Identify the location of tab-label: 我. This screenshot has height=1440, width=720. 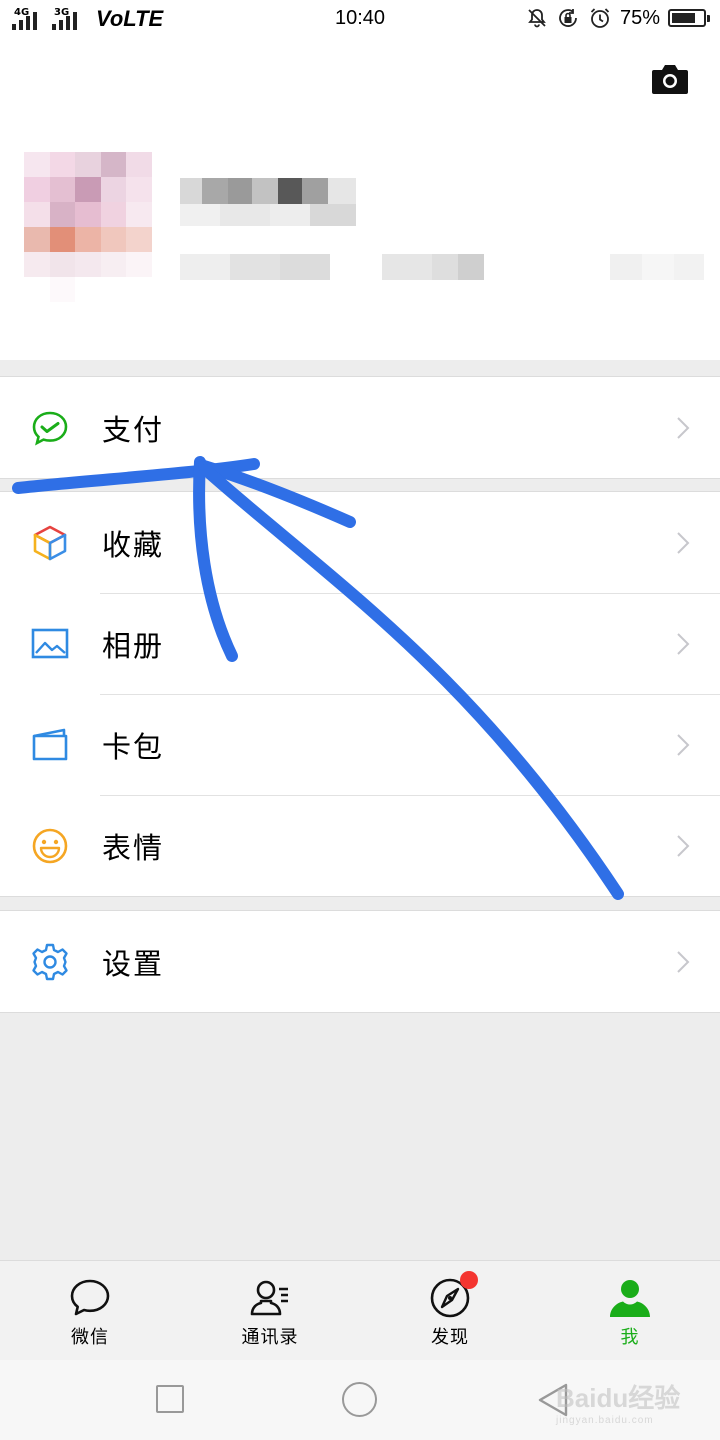
(630, 1337).